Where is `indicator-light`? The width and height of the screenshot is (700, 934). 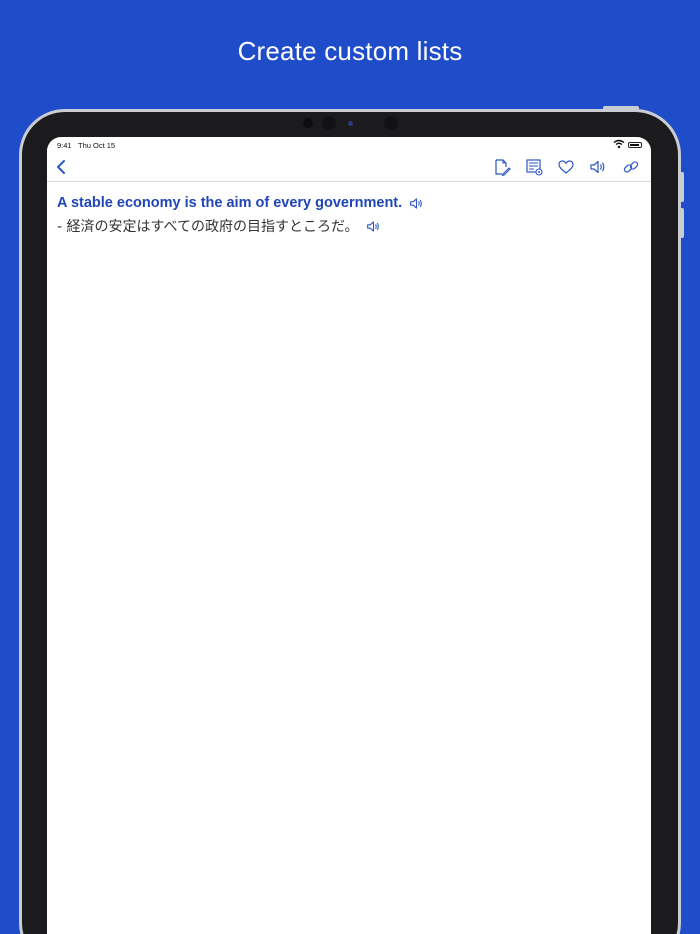 indicator-light is located at coordinates (350, 123).